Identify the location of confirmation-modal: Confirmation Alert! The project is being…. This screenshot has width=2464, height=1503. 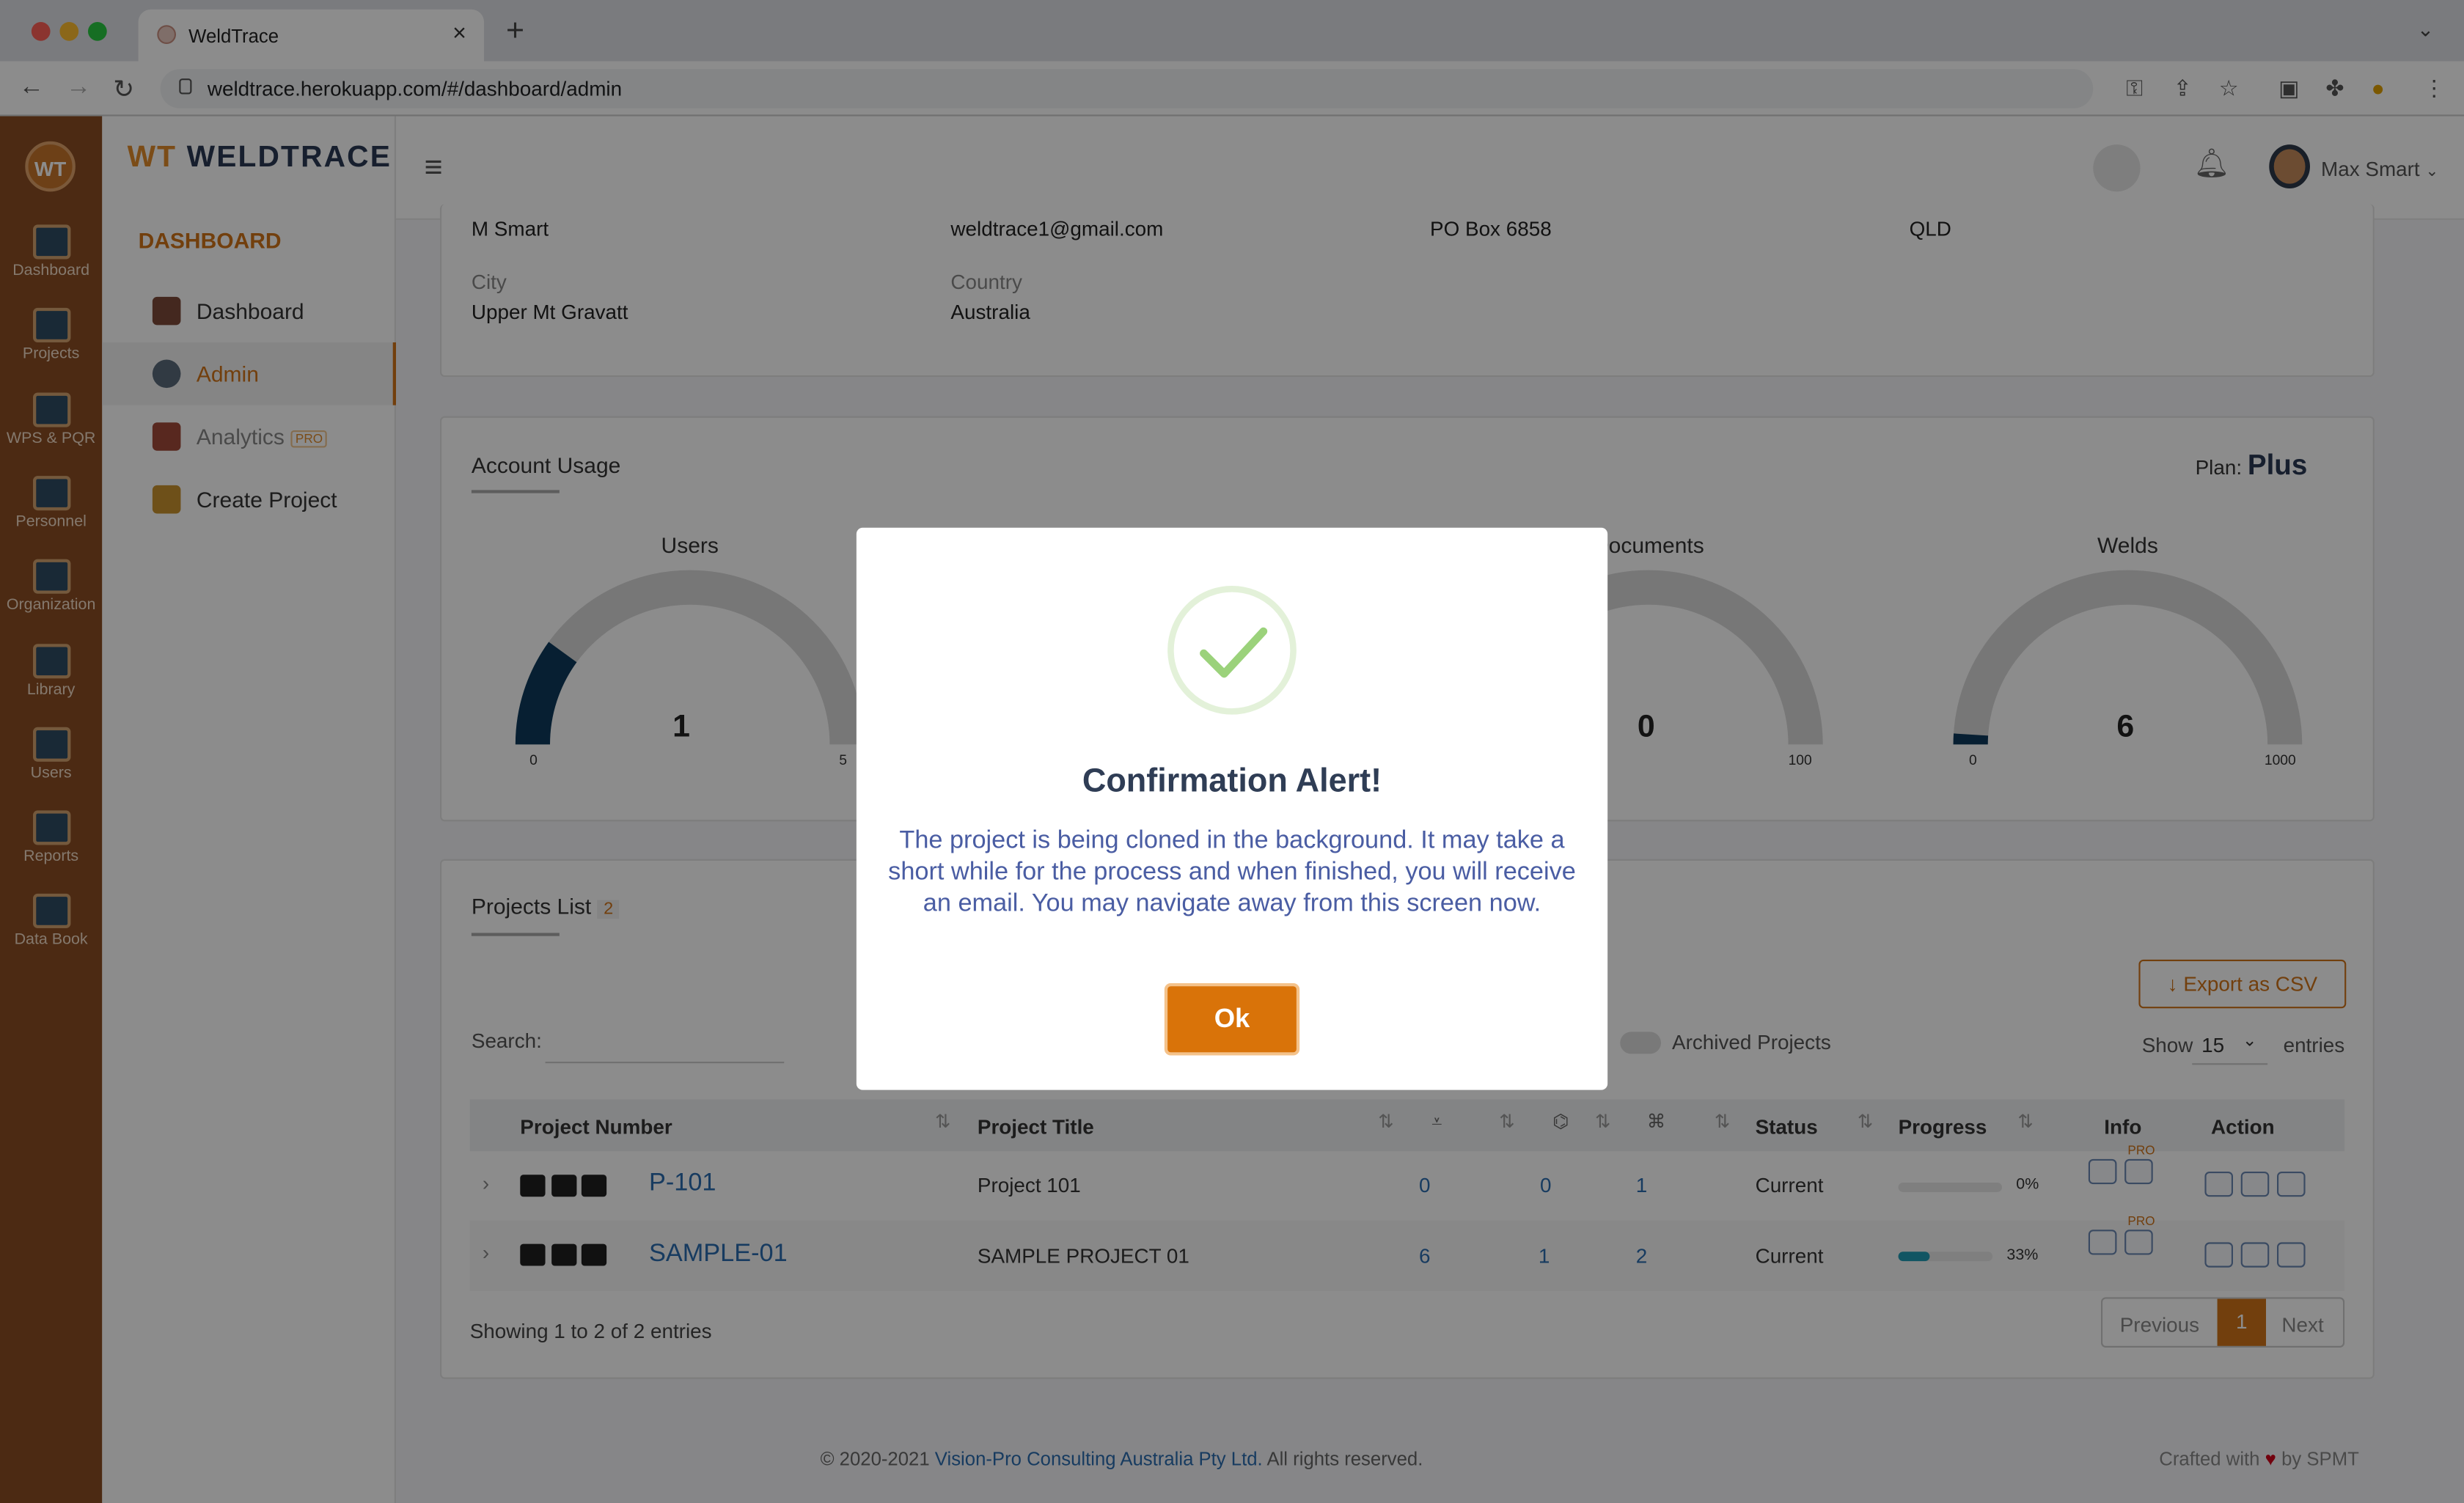
(1232, 808).